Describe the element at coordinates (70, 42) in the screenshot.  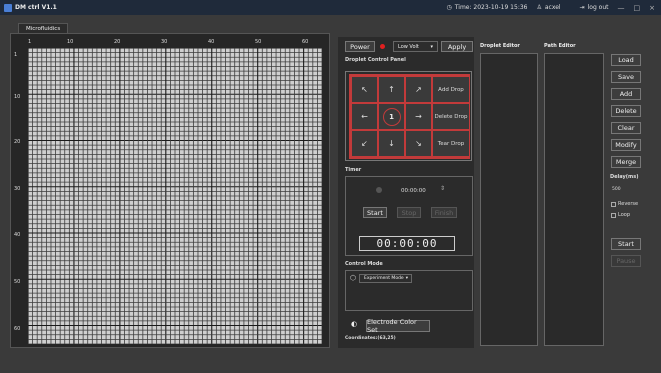
I see `col-label: 10` at that location.